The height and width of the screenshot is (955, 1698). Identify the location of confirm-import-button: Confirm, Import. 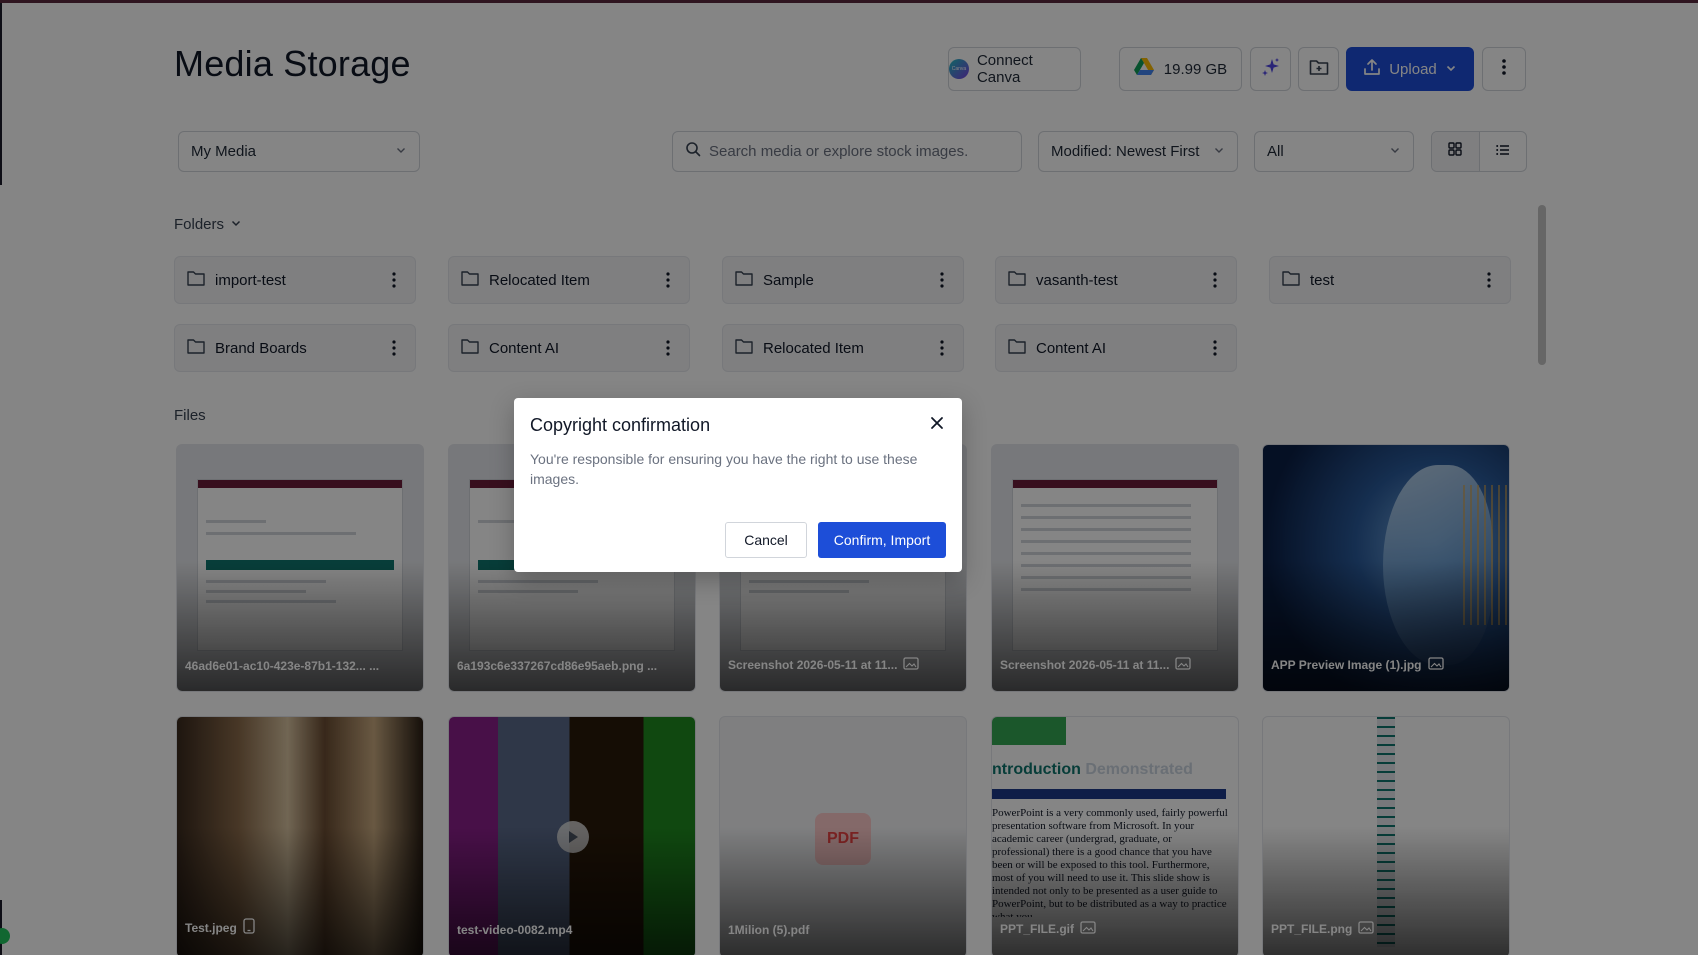
(882, 540).